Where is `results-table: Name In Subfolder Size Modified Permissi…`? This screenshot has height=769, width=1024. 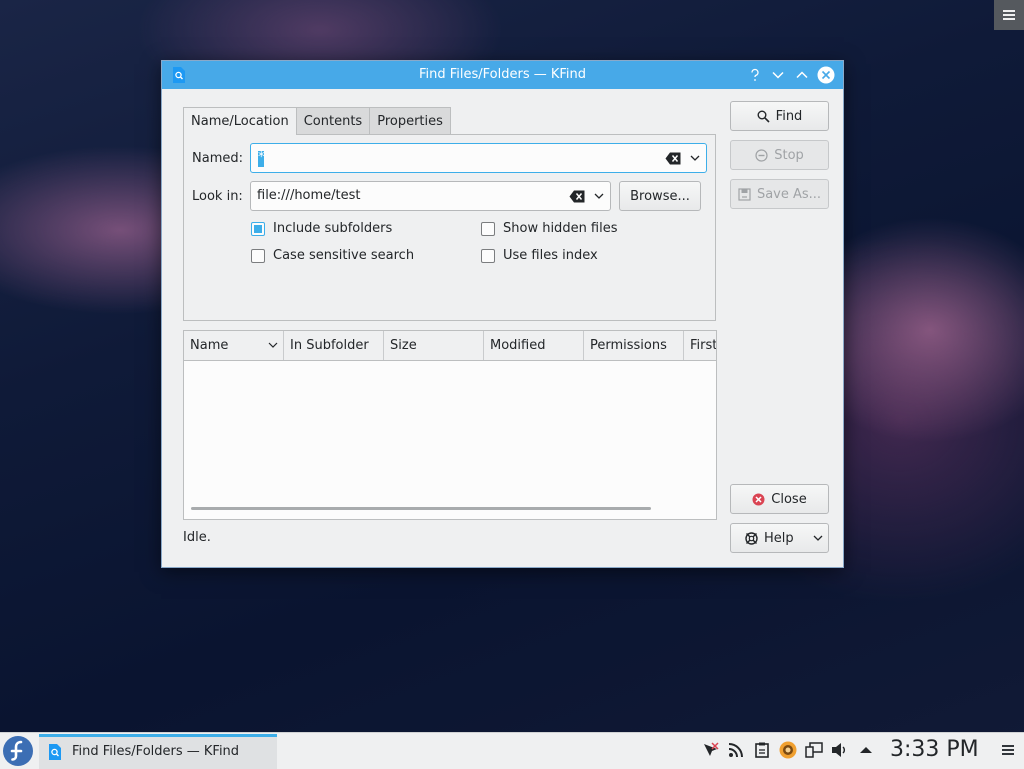 results-table: Name In Subfolder Size Modified Permissi… is located at coordinates (450, 425).